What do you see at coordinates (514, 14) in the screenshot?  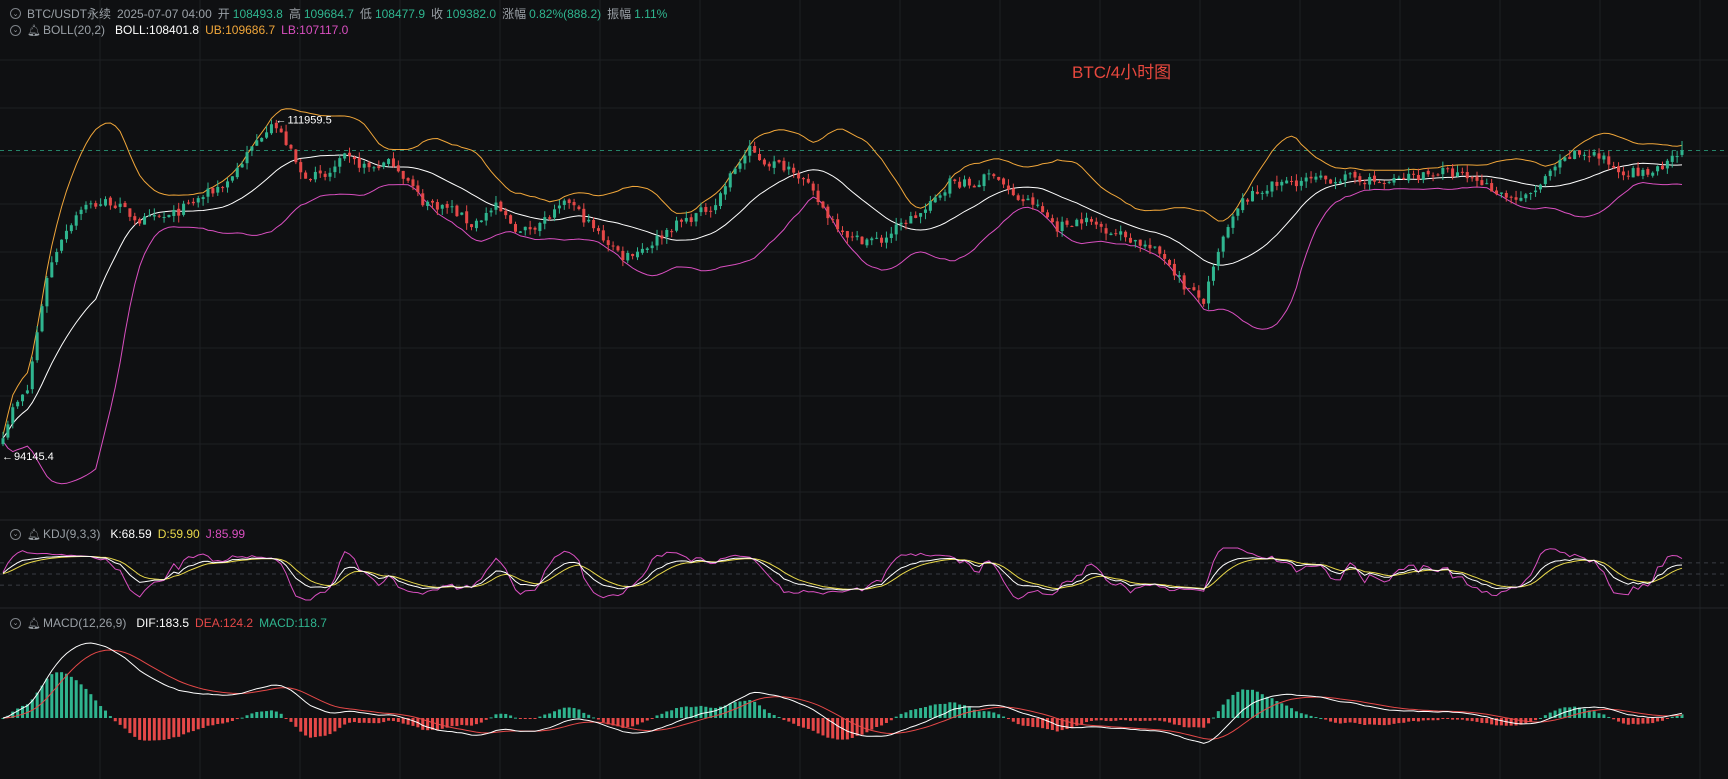 I see `change-label: 涨幅` at bounding box center [514, 14].